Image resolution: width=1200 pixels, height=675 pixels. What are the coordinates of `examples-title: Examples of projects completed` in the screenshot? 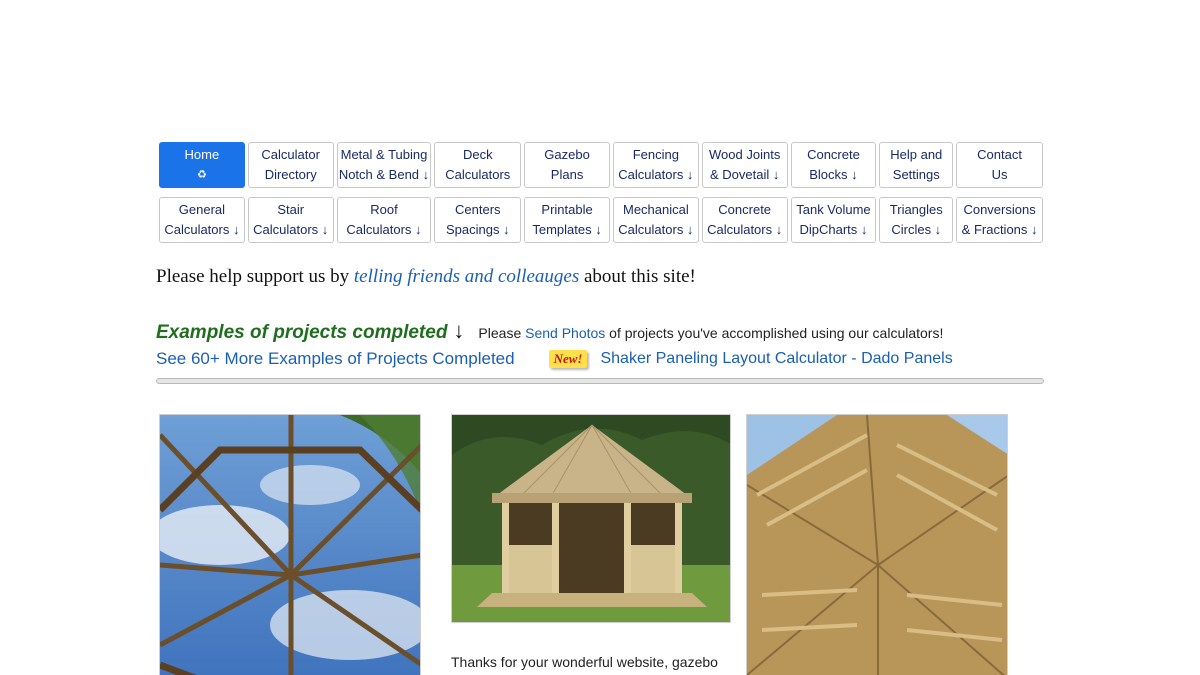 It's located at (302, 332).